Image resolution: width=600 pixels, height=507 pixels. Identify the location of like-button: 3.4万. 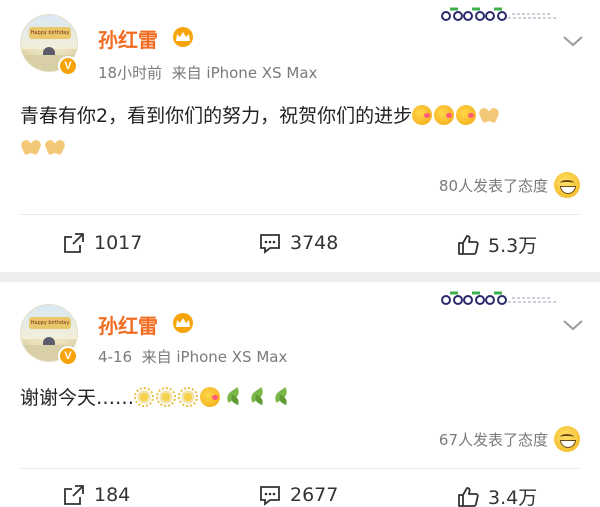
(496, 495).